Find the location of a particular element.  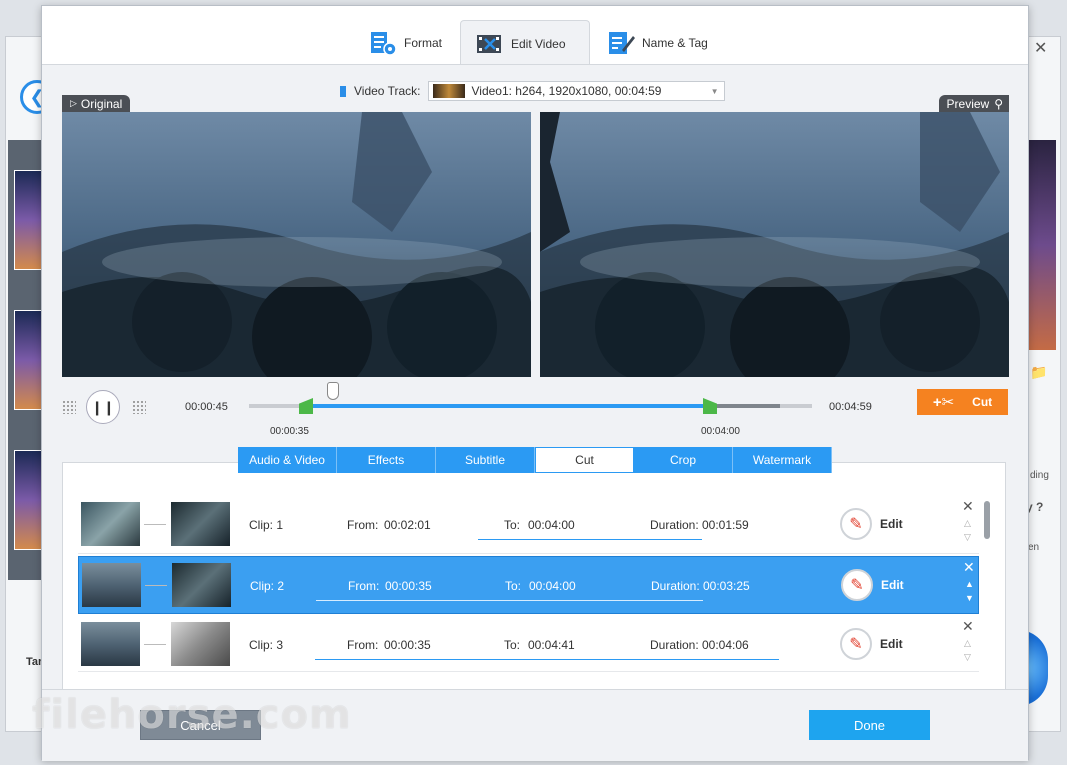

name-tag-icon is located at coordinates (622, 43).